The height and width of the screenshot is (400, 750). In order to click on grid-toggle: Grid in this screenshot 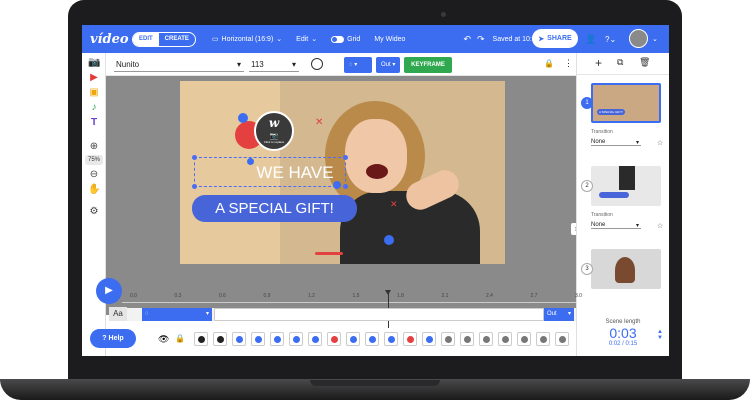, I will do `click(345, 39)`.